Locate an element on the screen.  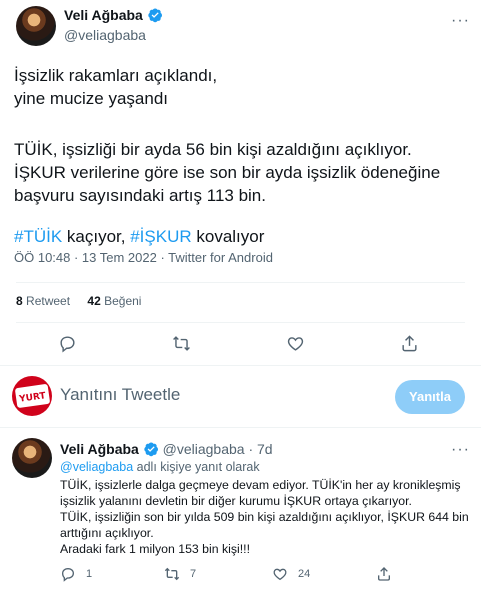
reply-submit-button: Yanıtla is located at coordinates (430, 397).